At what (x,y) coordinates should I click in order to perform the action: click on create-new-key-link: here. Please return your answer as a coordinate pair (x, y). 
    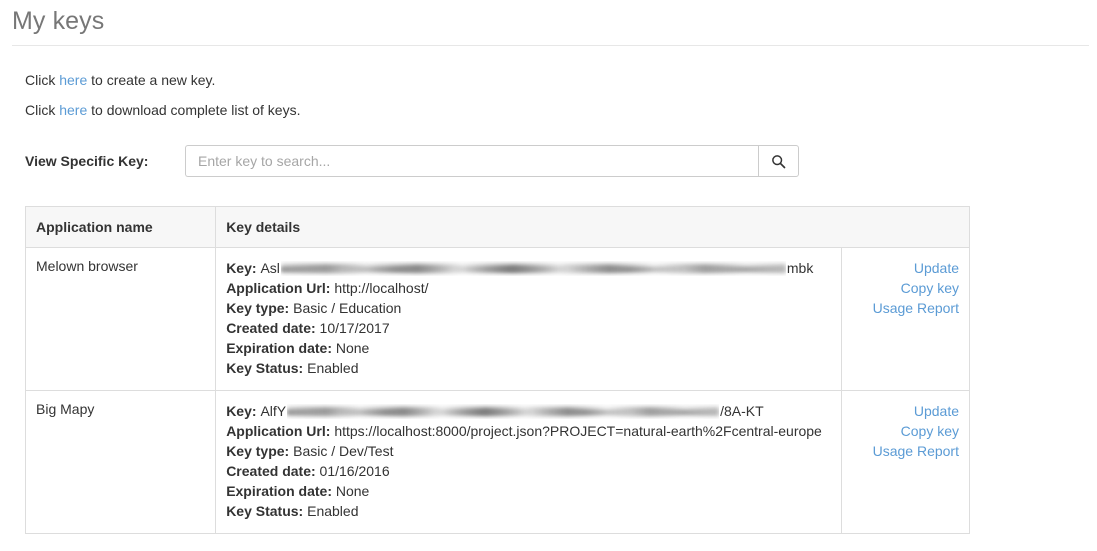
    Looking at the image, I should click on (73, 80).